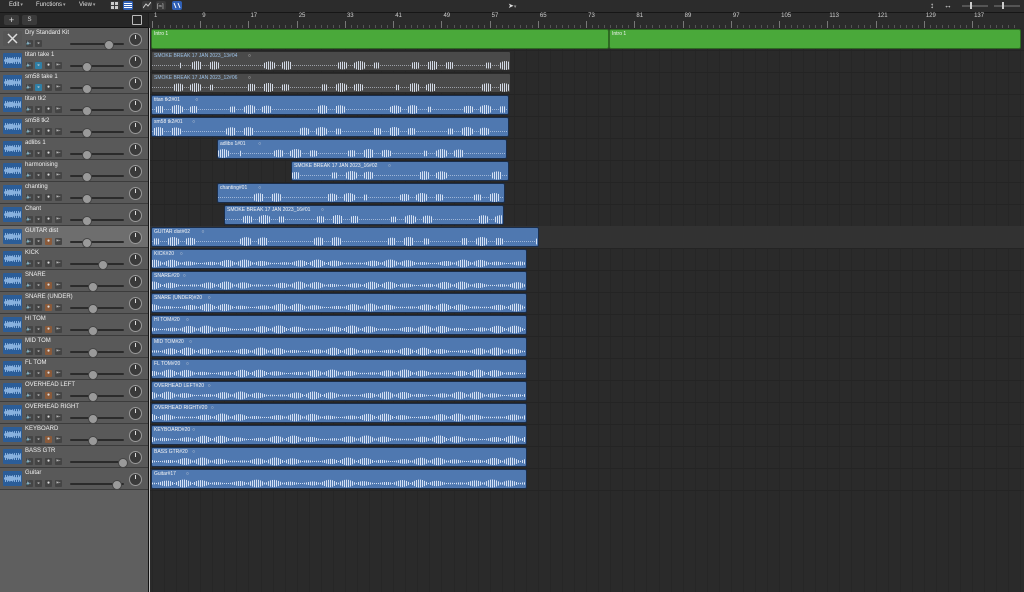 The height and width of the screenshot is (592, 1024). What do you see at coordinates (331, 61) in the screenshot?
I see `audio-region: SMOKE BREAK 17 JAN 2023_13#04 ○` at bounding box center [331, 61].